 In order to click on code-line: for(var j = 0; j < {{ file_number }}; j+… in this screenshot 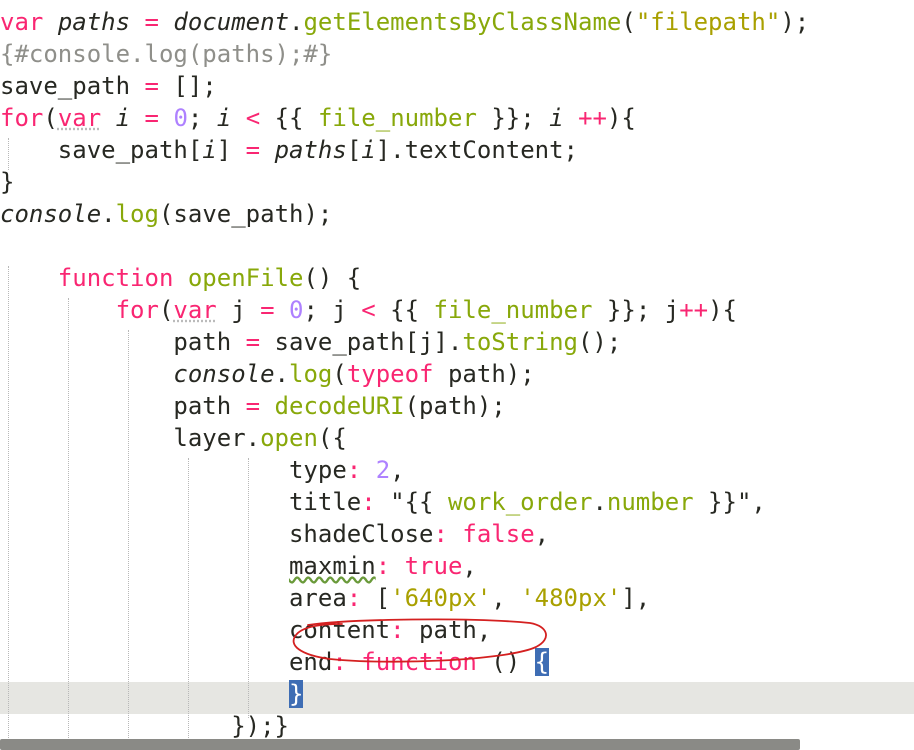, I will do `click(368, 310)`.